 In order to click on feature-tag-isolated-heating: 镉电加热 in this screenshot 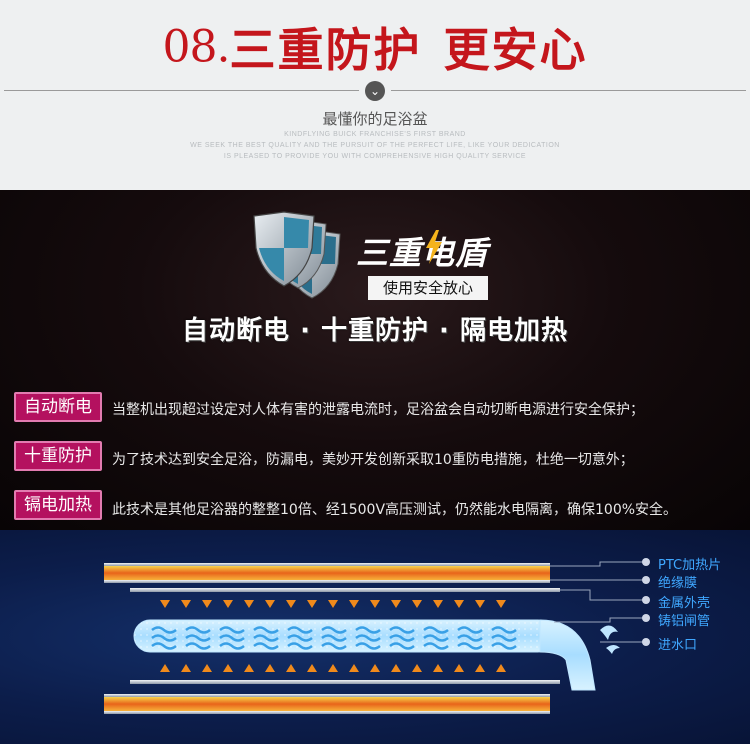, I will do `click(58, 505)`.